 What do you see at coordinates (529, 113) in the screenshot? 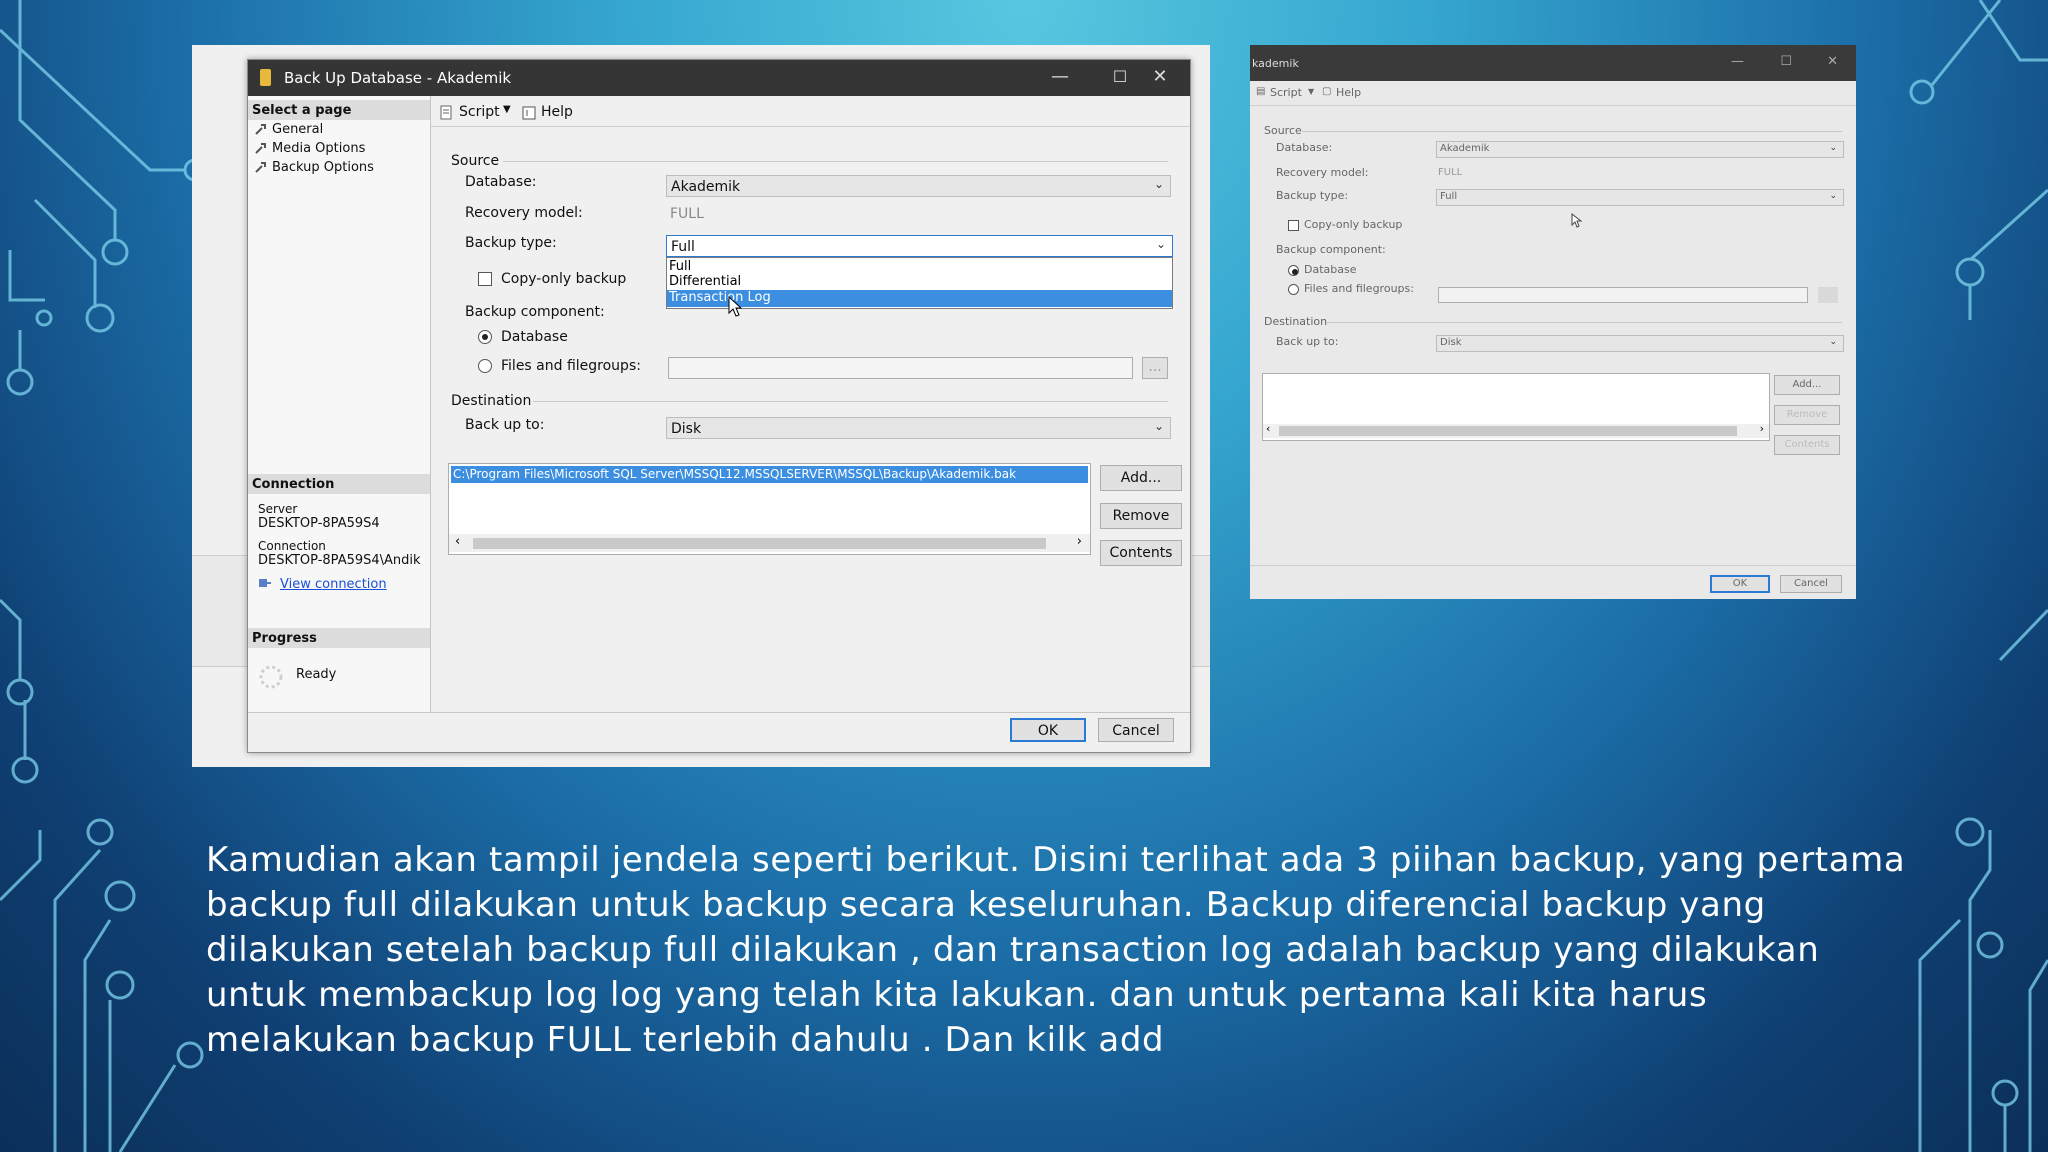
I see `help-icon` at bounding box center [529, 113].